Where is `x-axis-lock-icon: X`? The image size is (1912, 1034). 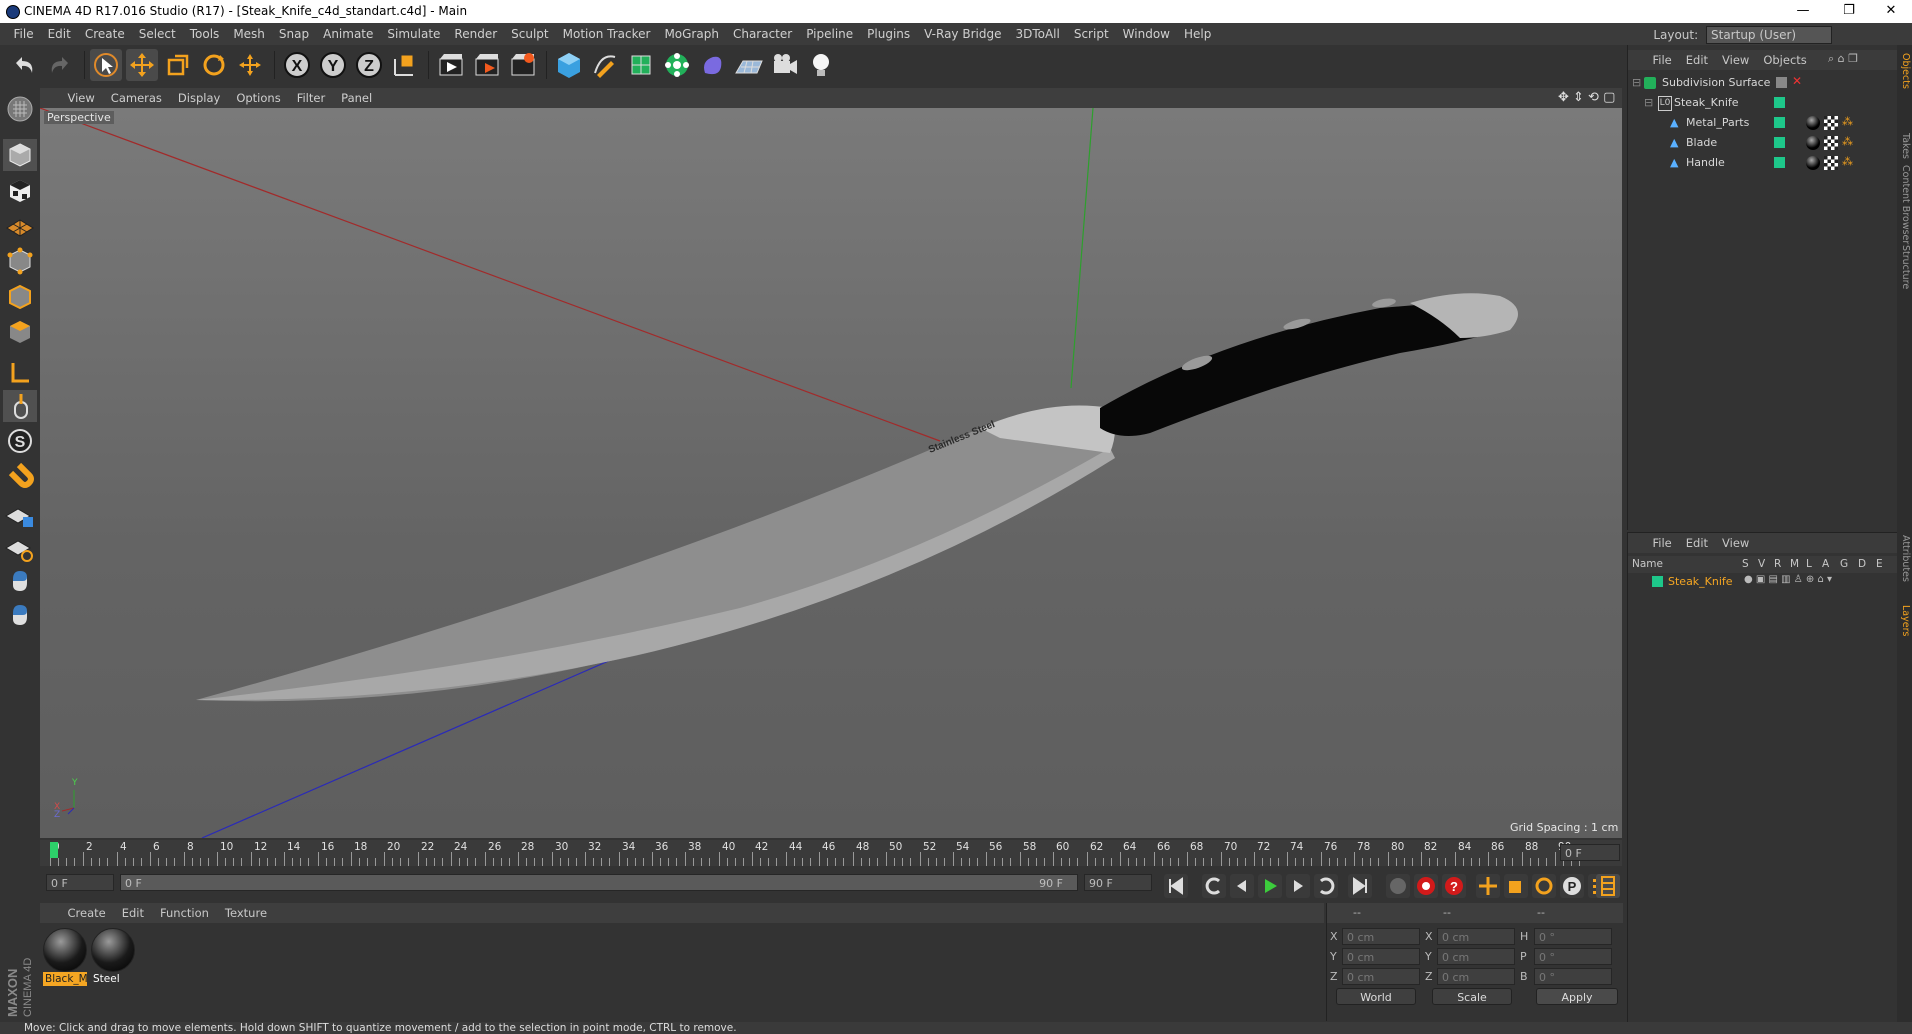 x-axis-lock-icon: X is located at coordinates (297, 65).